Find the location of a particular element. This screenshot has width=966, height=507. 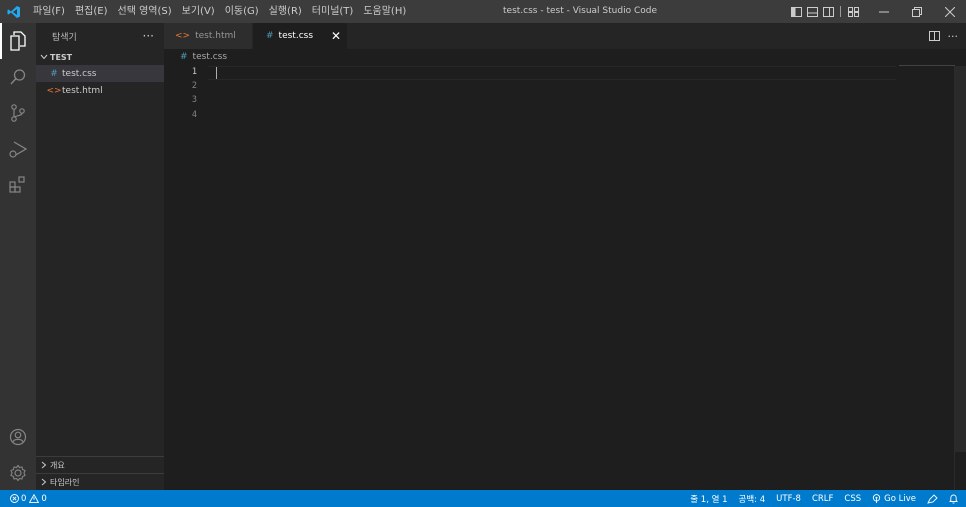

sidebar-header: 탐색기 ··· is located at coordinates (100, 36).